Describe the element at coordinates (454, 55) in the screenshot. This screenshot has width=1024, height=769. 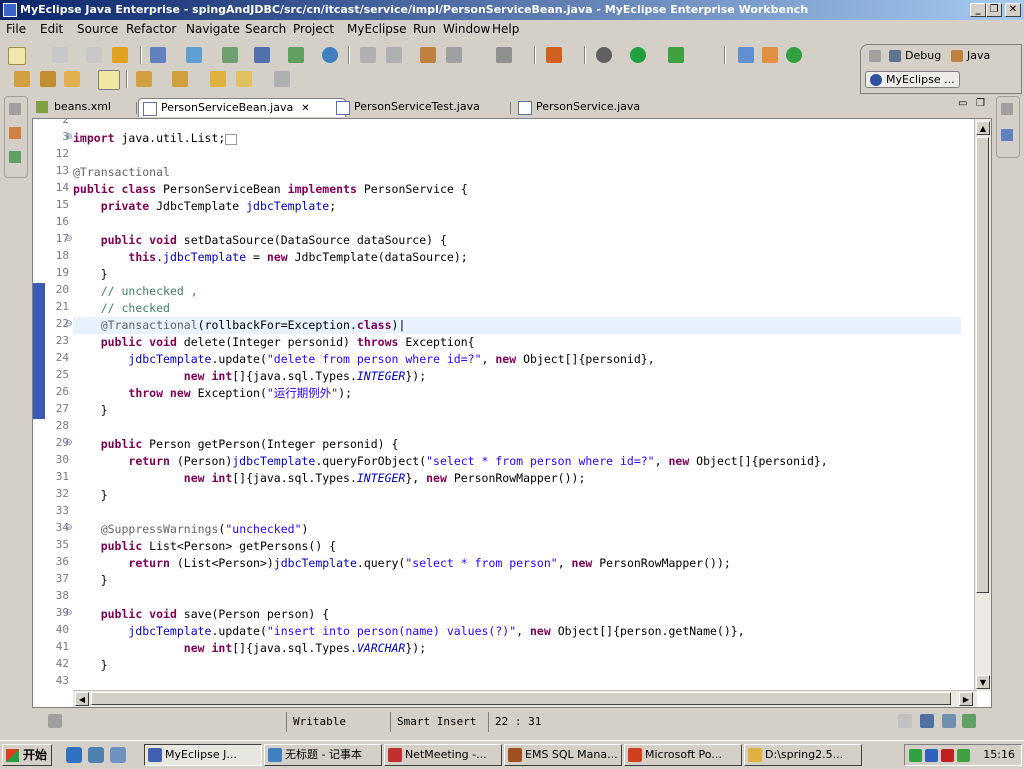
I see `uml-icon` at that location.